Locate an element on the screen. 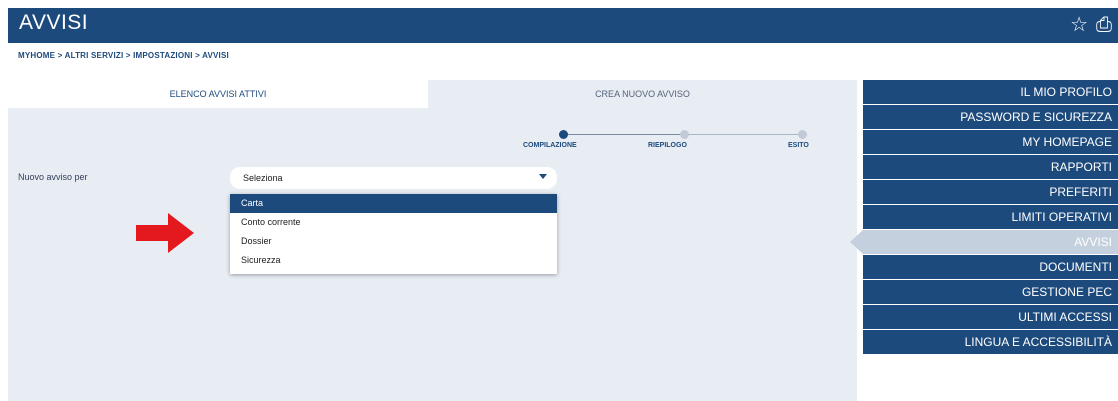 The height and width of the screenshot is (401, 1118). sidebar-item-preferiti: PREFERITI is located at coordinates (990, 192).